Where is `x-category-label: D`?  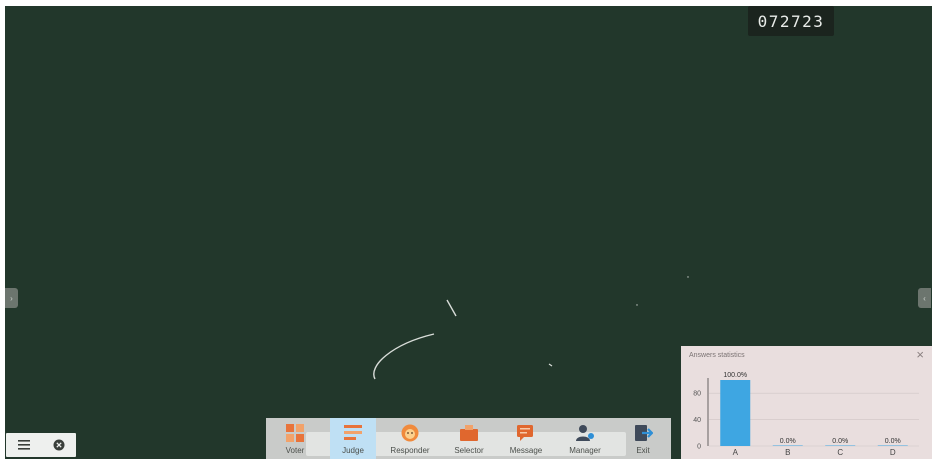 x-category-label: D is located at coordinates (893, 452).